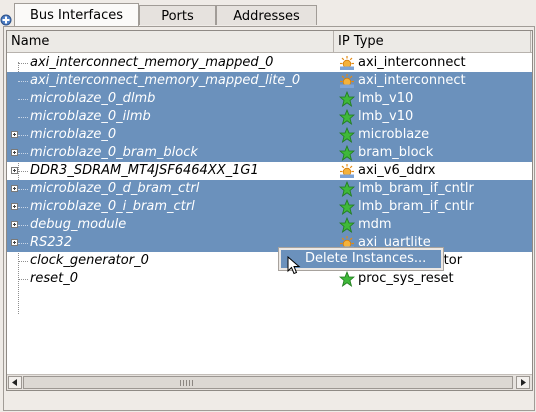 The height and width of the screenshot is (412, 536). I want to click on tree-row: microblaze_0 microblaze, so click(269, 135).